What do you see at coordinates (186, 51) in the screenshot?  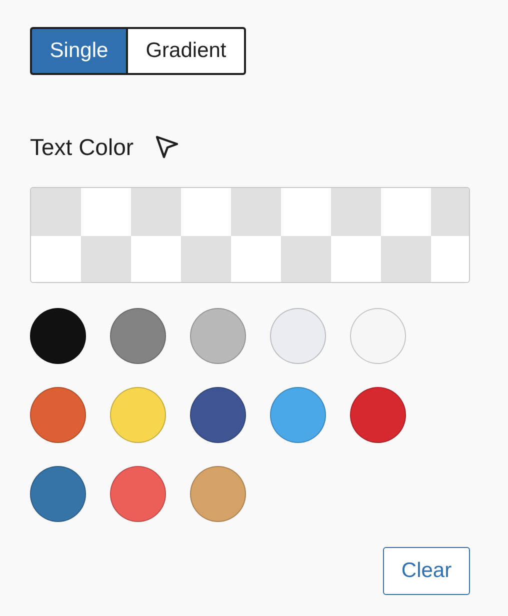 I see `mode-tab: Gradient` at bounding box center [186, 51].